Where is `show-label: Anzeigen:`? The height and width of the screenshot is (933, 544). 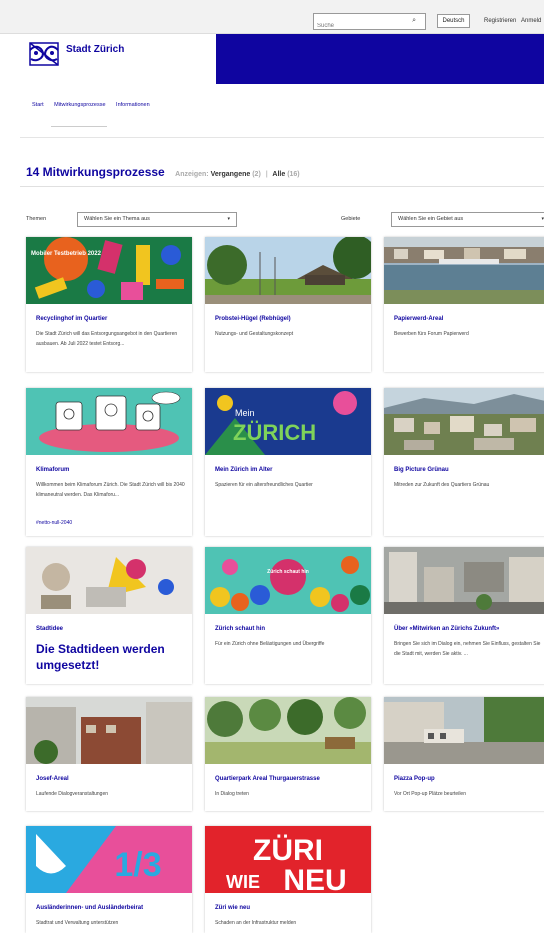 show-label: Anzeigen: is located at coordinates (192, 174).